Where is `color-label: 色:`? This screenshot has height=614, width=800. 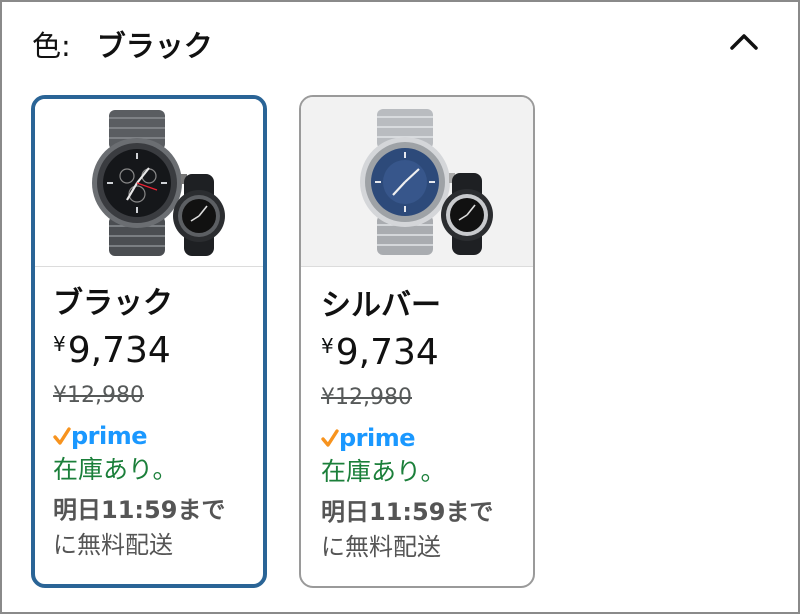 color-label: 色: is located at coordinates (51, 46).